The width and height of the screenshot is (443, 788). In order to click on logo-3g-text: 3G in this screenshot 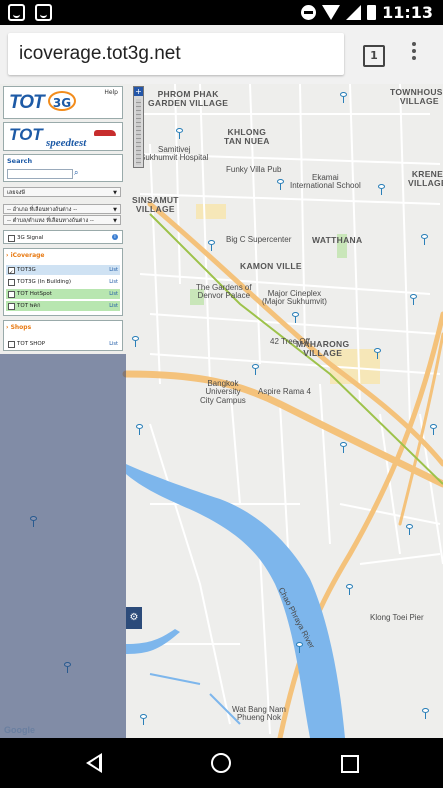, I will do `click(62, 101)`.